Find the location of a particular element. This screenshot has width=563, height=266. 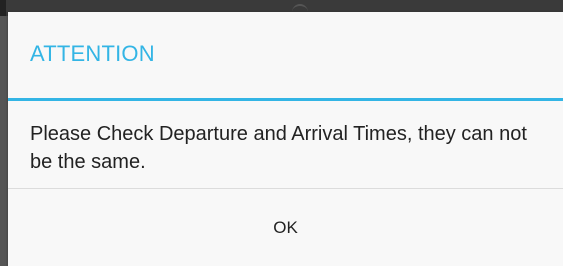

dialog-title: ATTENTION is located at coordinates (92, 53).